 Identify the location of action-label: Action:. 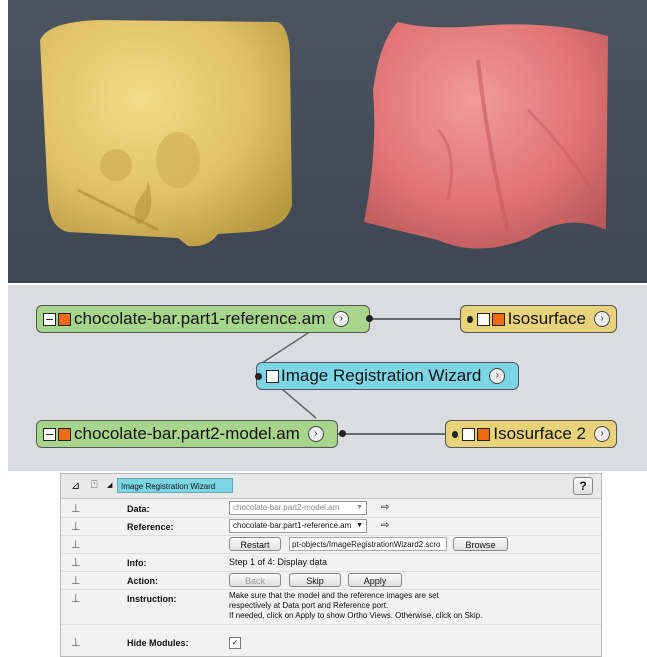
(142, 581).